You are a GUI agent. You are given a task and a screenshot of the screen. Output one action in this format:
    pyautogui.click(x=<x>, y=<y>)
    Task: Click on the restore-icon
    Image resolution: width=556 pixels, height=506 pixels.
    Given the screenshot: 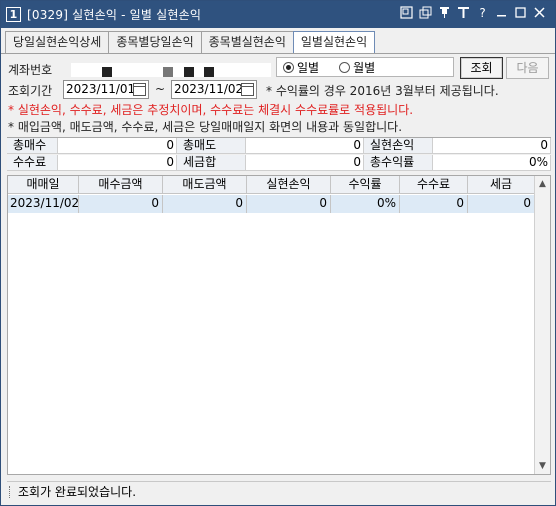 What is the action you would take?
    pyautogui.click(x=406, y=13)
    